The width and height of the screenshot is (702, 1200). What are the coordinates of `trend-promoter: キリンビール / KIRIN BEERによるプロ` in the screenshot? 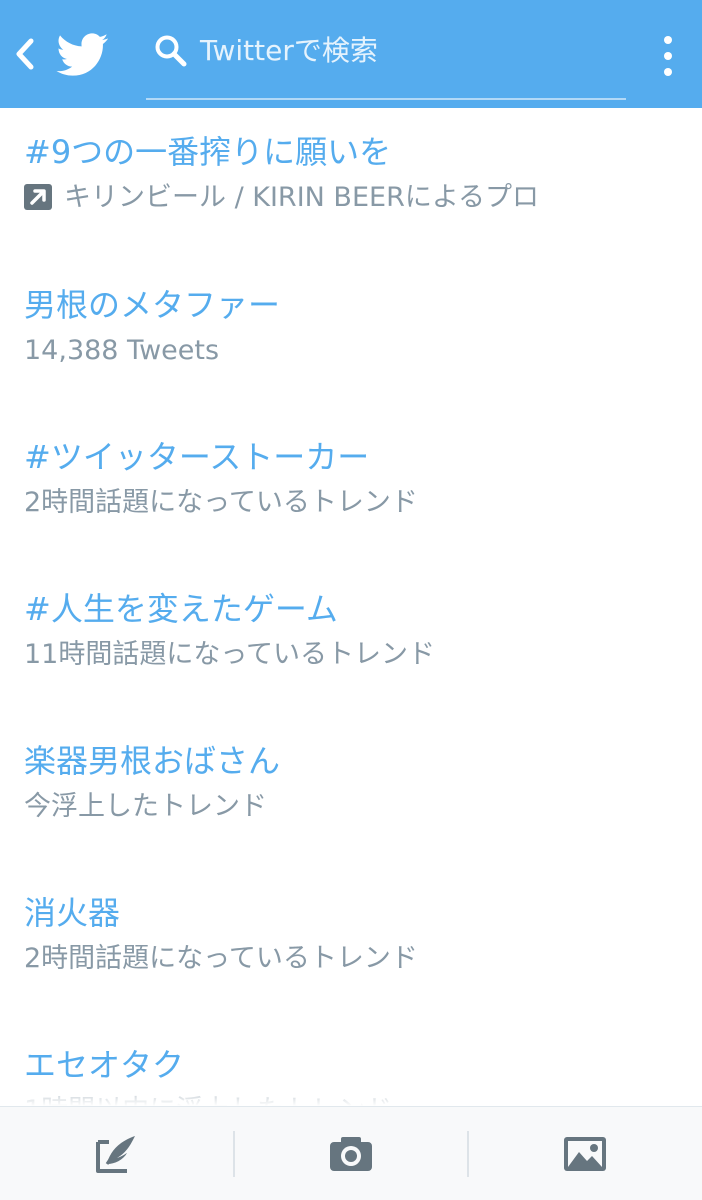 It's located at (302, 197).